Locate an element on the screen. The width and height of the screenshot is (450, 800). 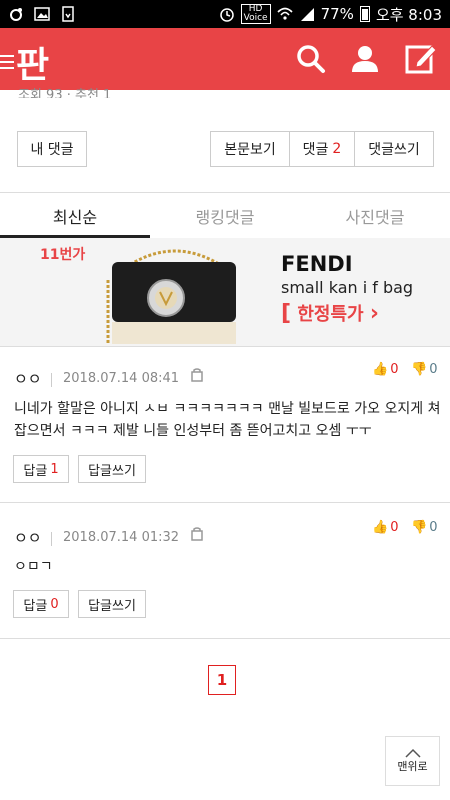
chevron-up-icon is located at coordinates (412, 753).